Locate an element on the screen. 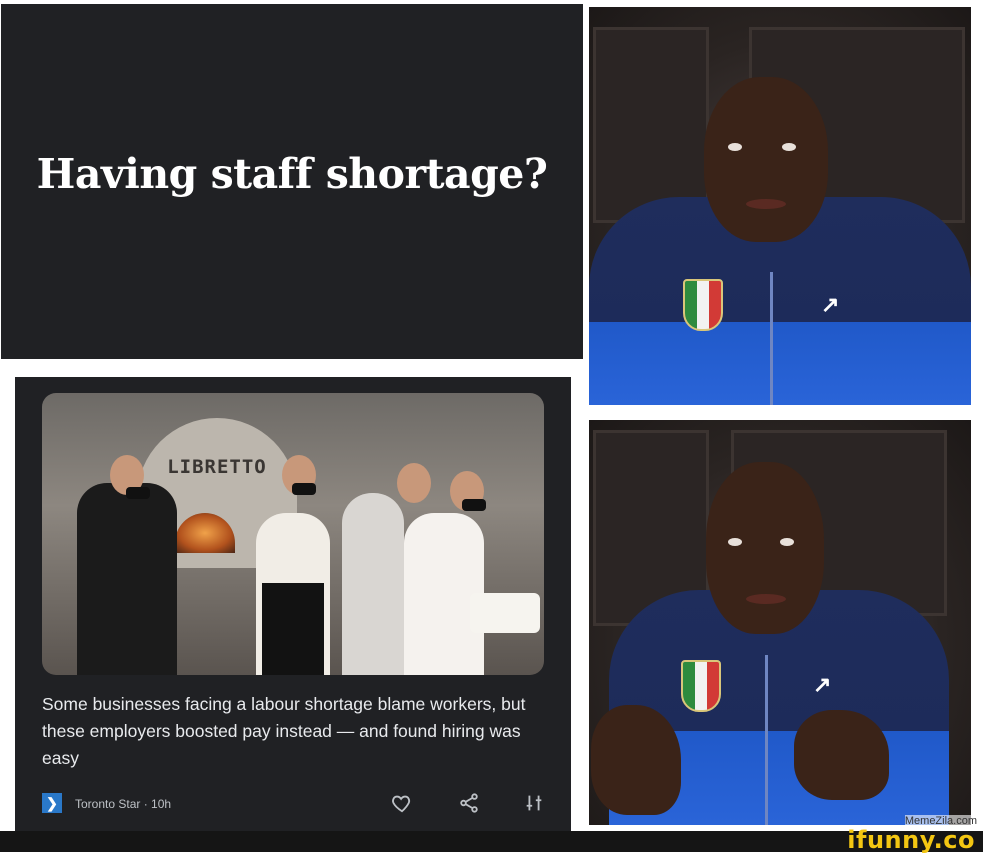 The width and height of the screenshot is (983, 854). toronto-star-logo-icon: ❯ is located at coordinates (52, 803).